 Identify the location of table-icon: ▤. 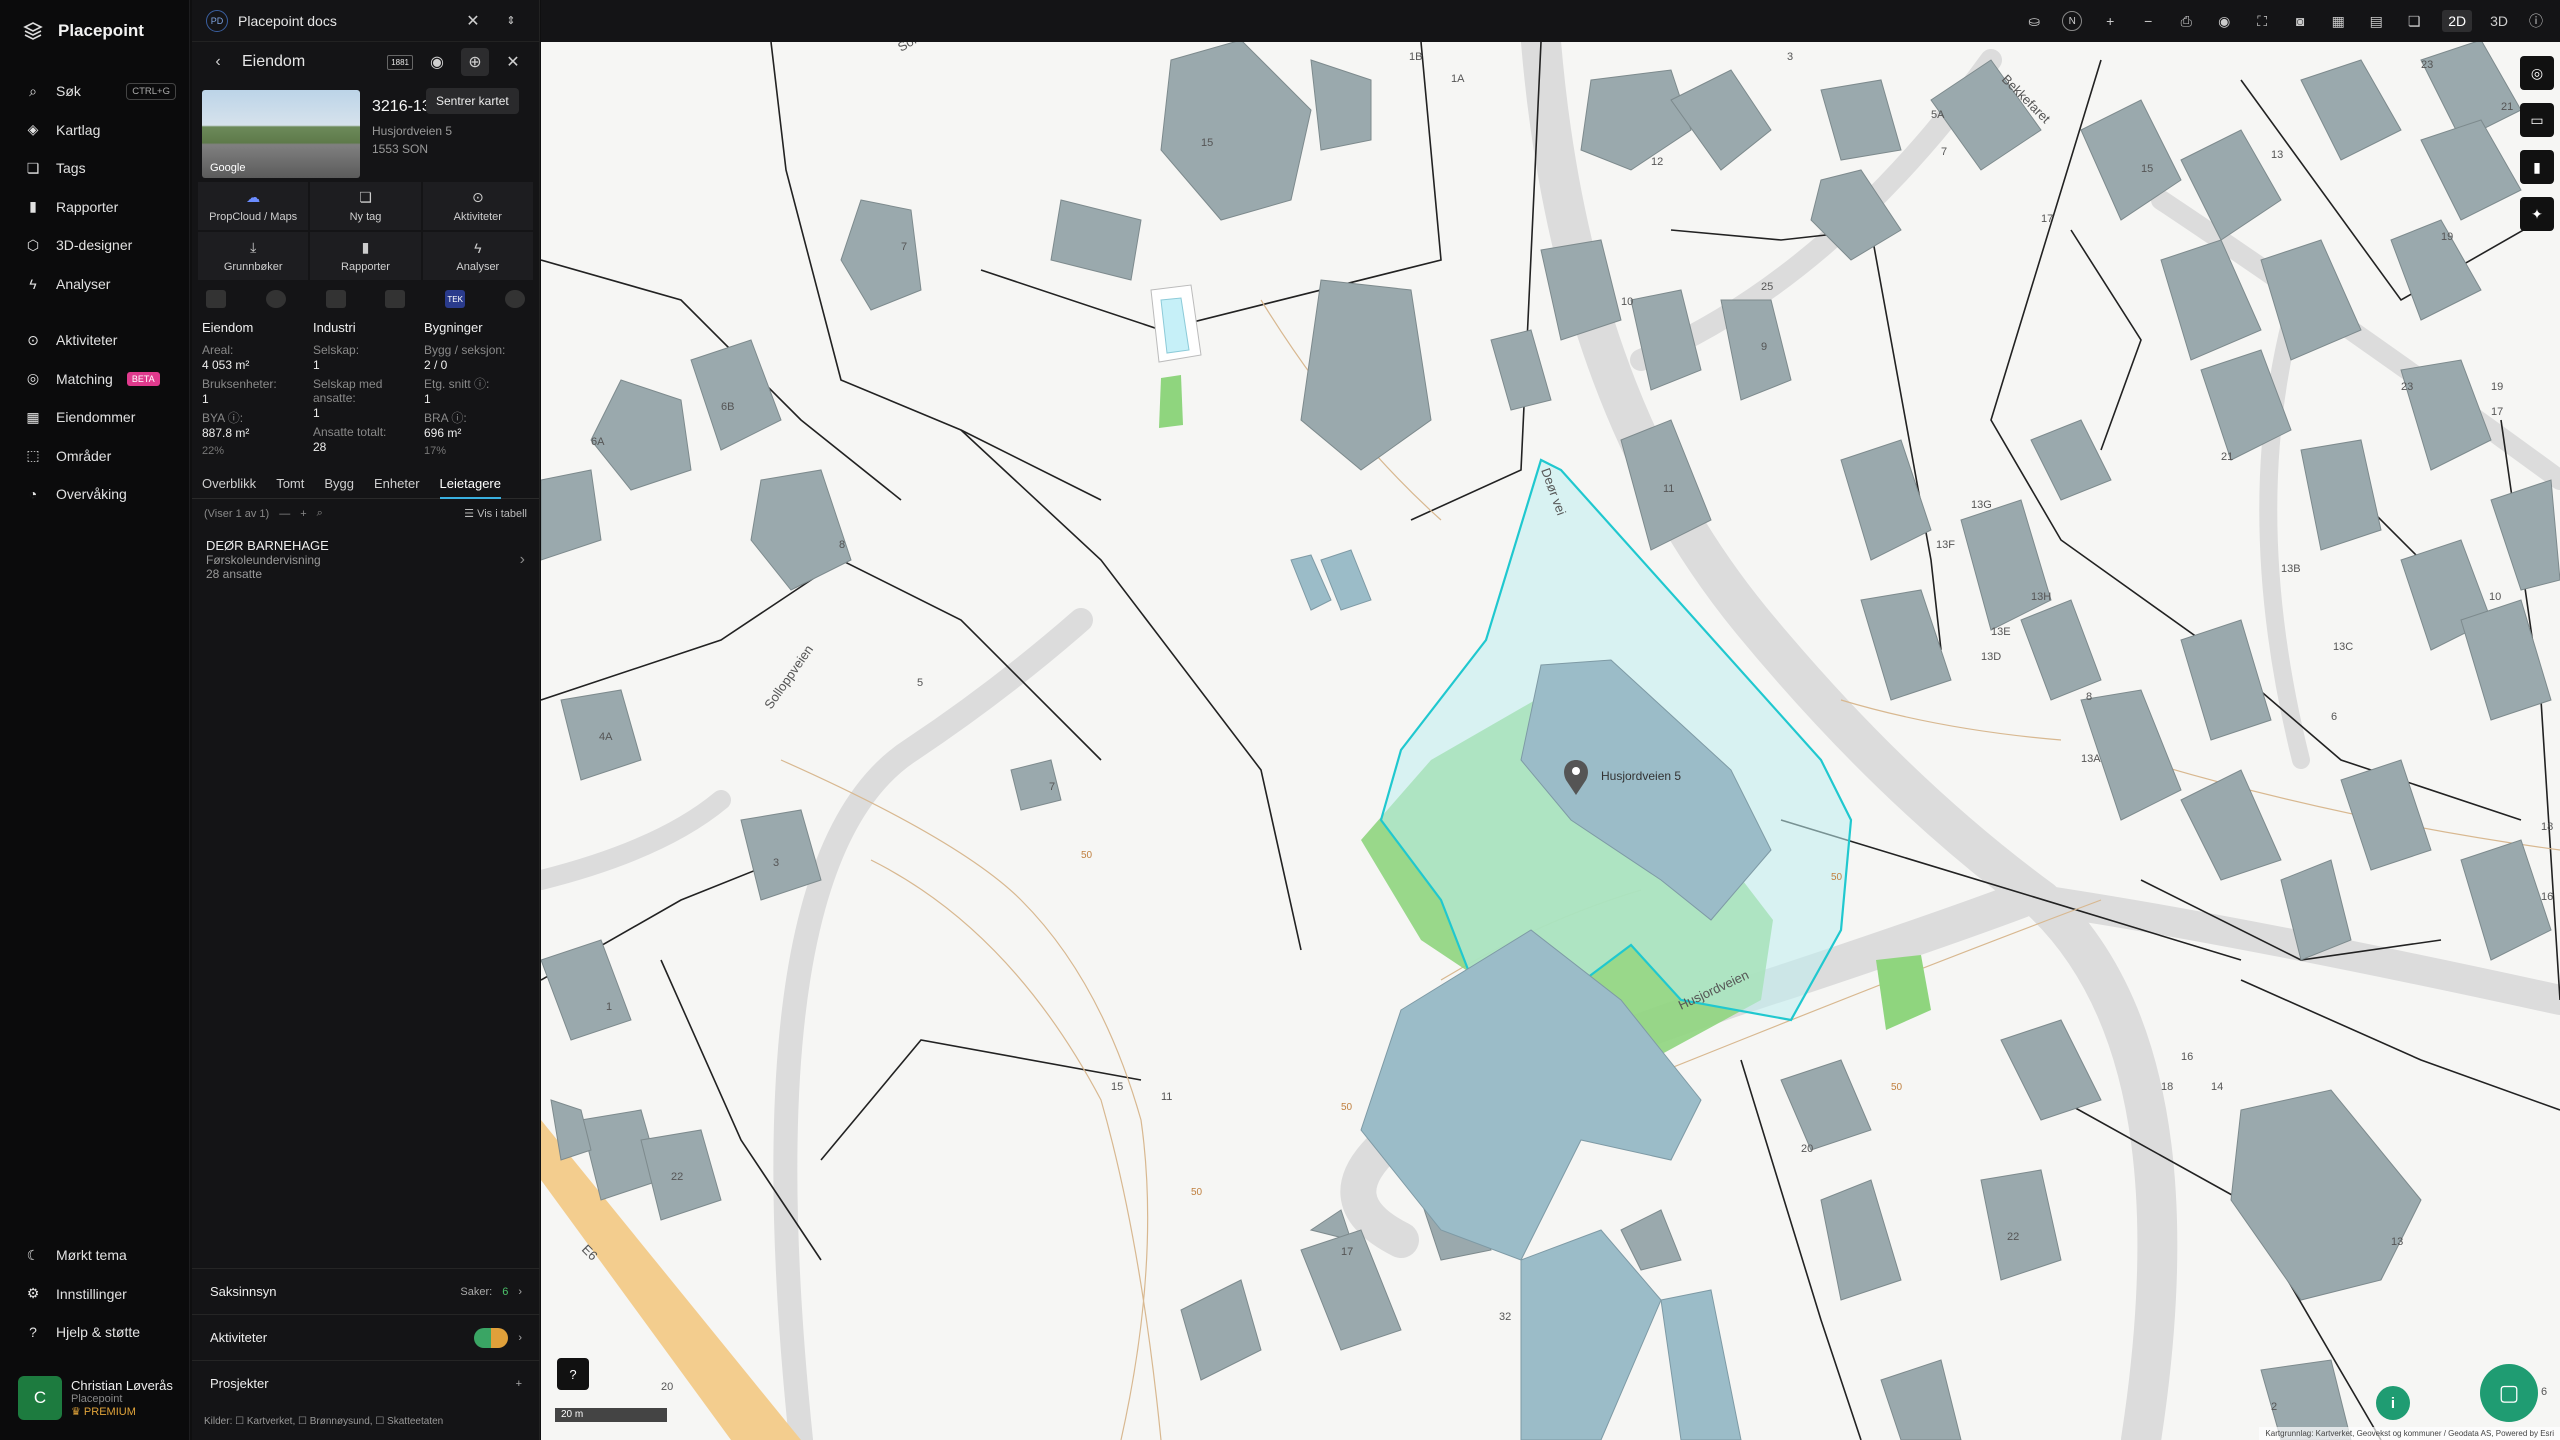
(2376, 21).